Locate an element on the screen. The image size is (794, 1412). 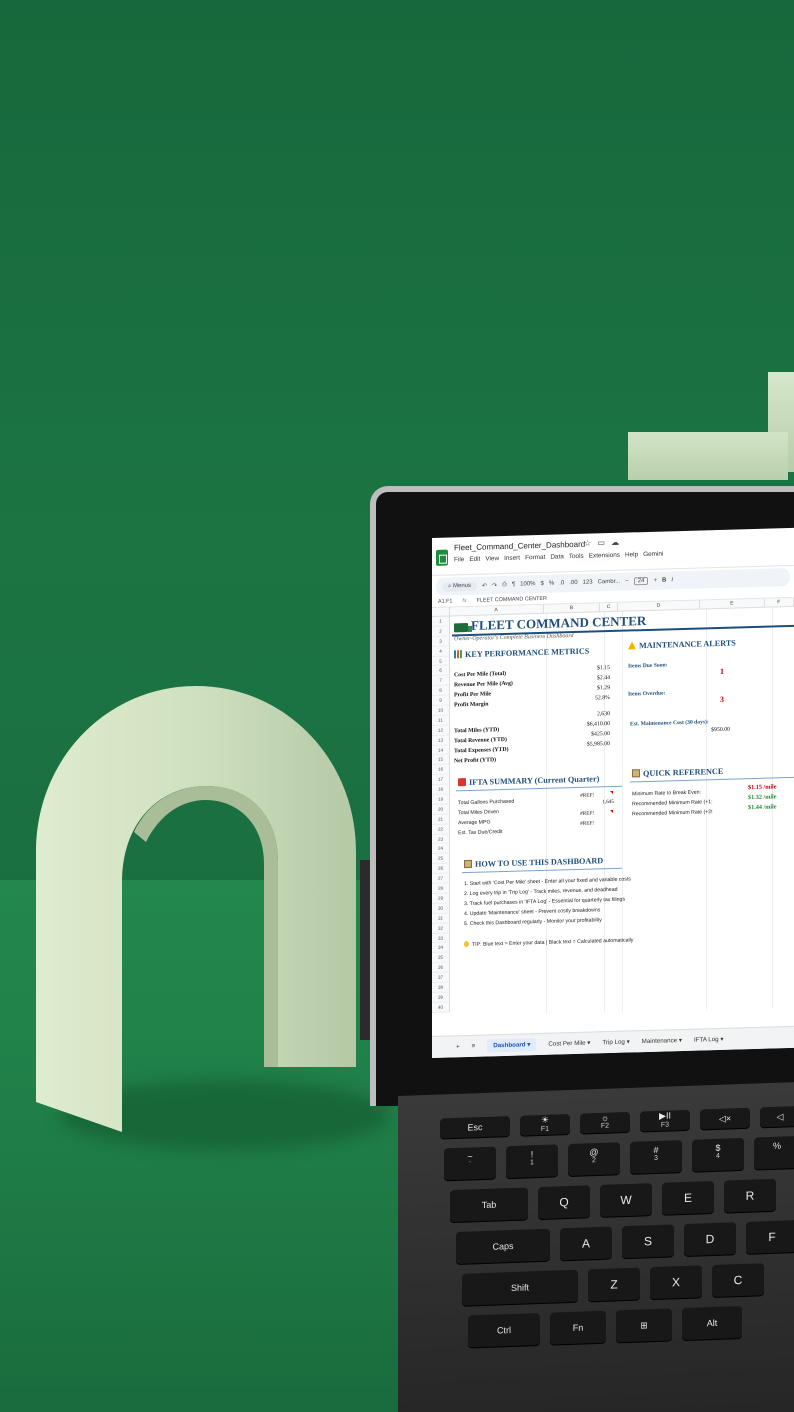
row-header: 23 is located at coordinates (440, 839).